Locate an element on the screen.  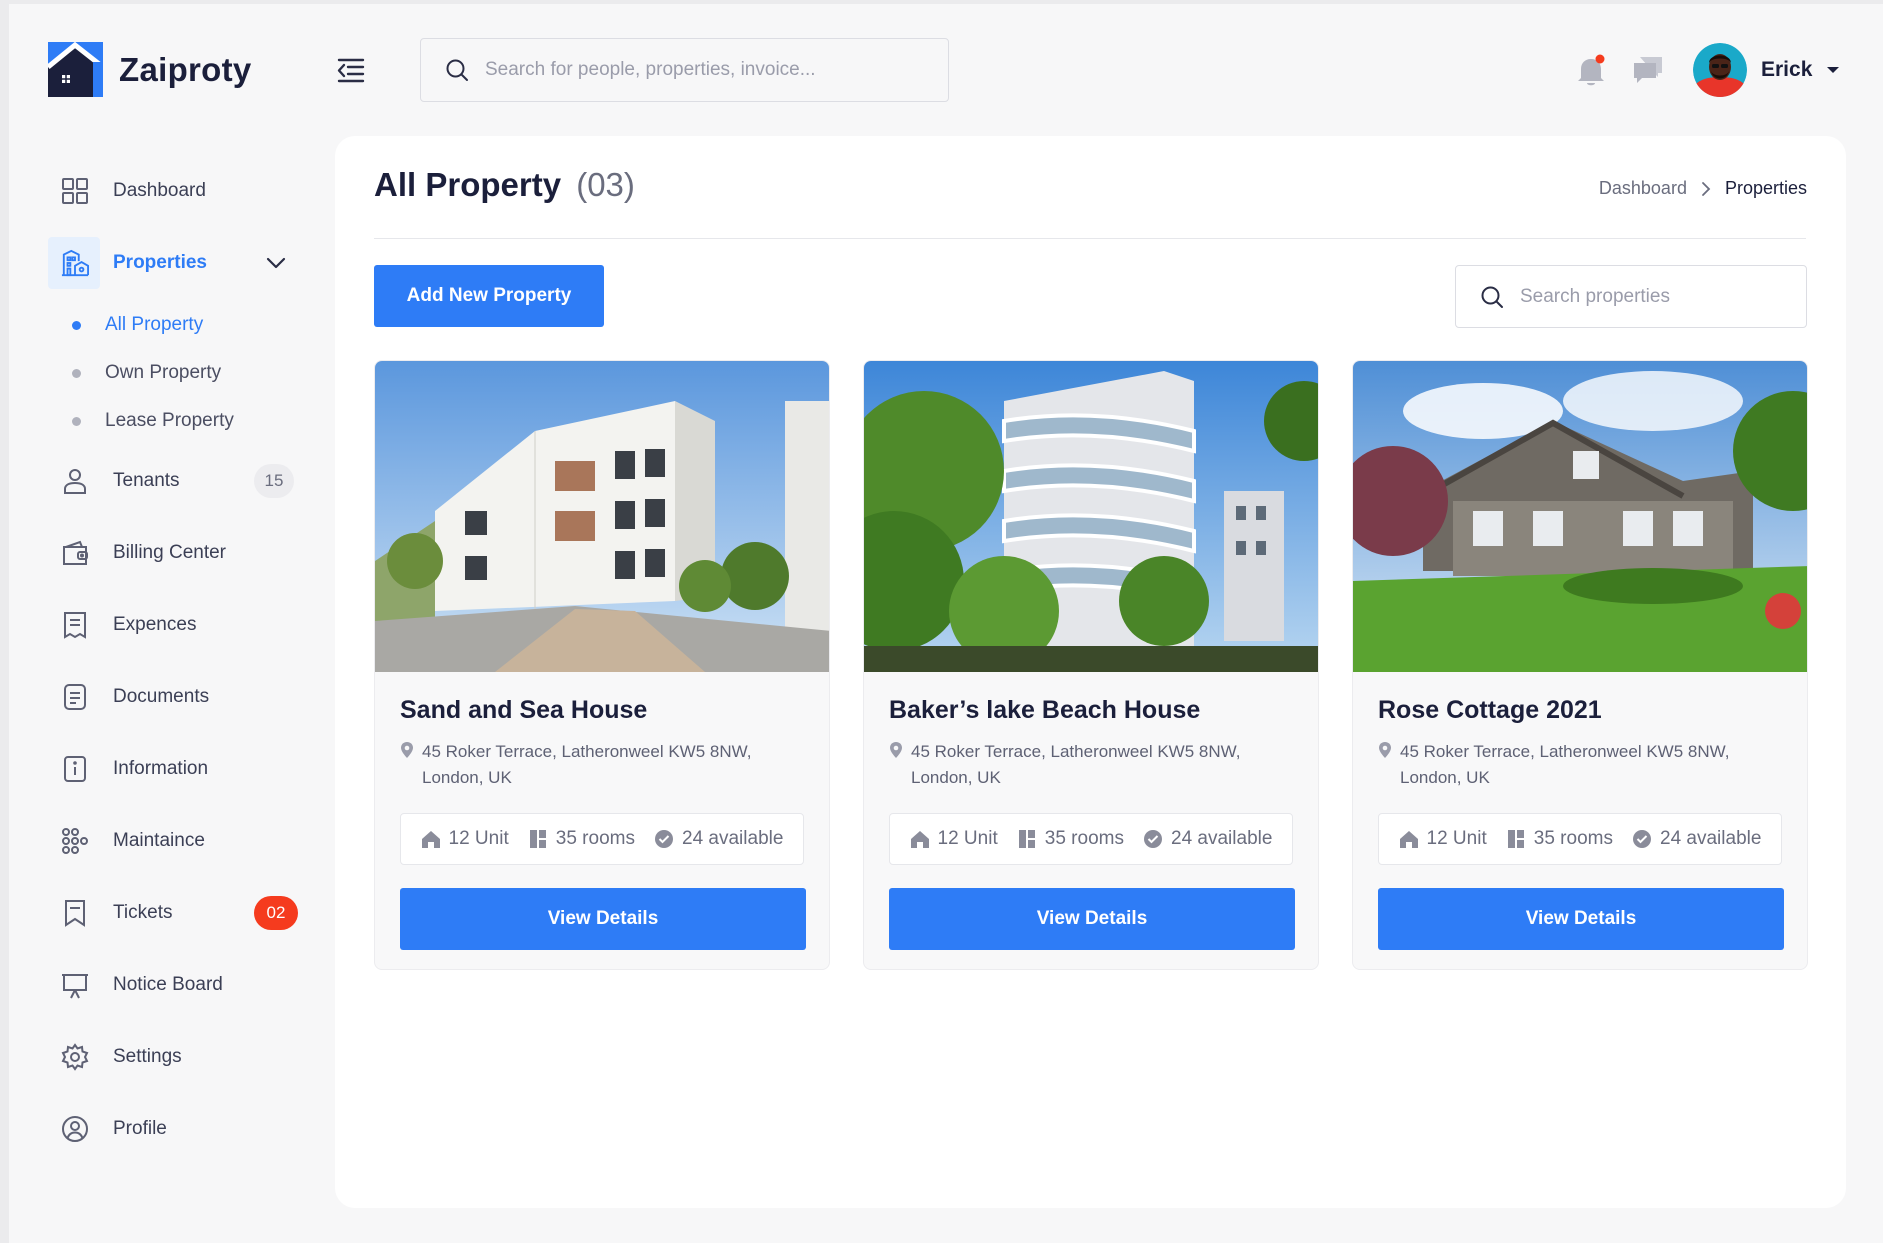
document-icon is located at coordinates (75, 697).